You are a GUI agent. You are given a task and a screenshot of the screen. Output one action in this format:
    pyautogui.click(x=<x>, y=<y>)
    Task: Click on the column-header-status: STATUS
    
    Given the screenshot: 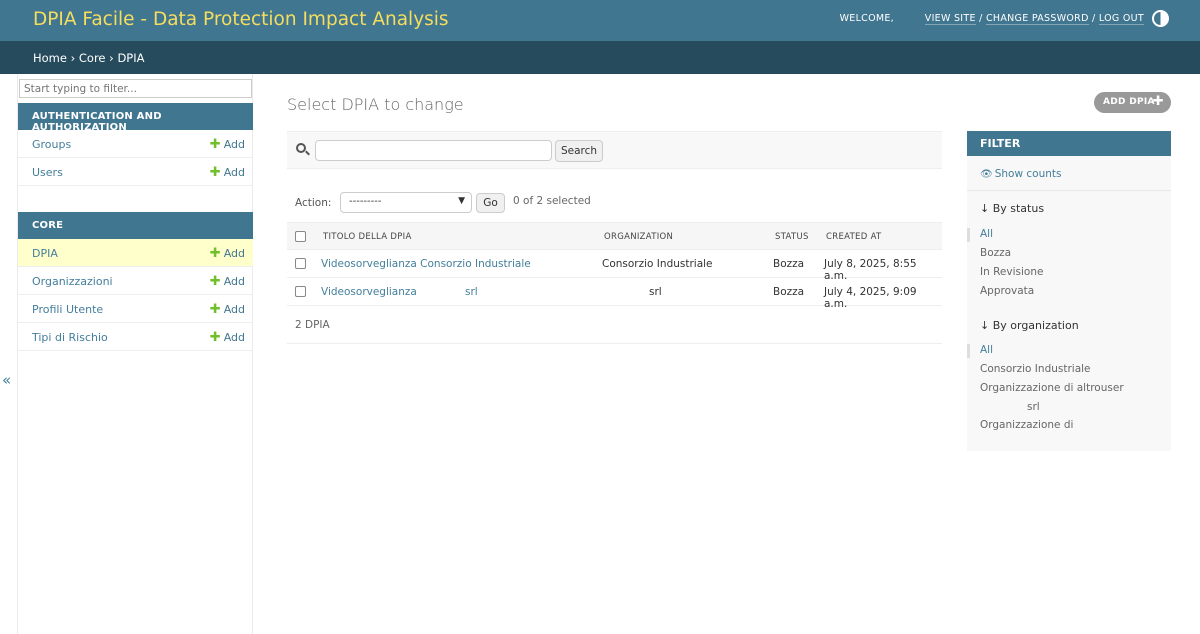 What is the action you would take?
    pyautogui.click(x=792, y=237)
    